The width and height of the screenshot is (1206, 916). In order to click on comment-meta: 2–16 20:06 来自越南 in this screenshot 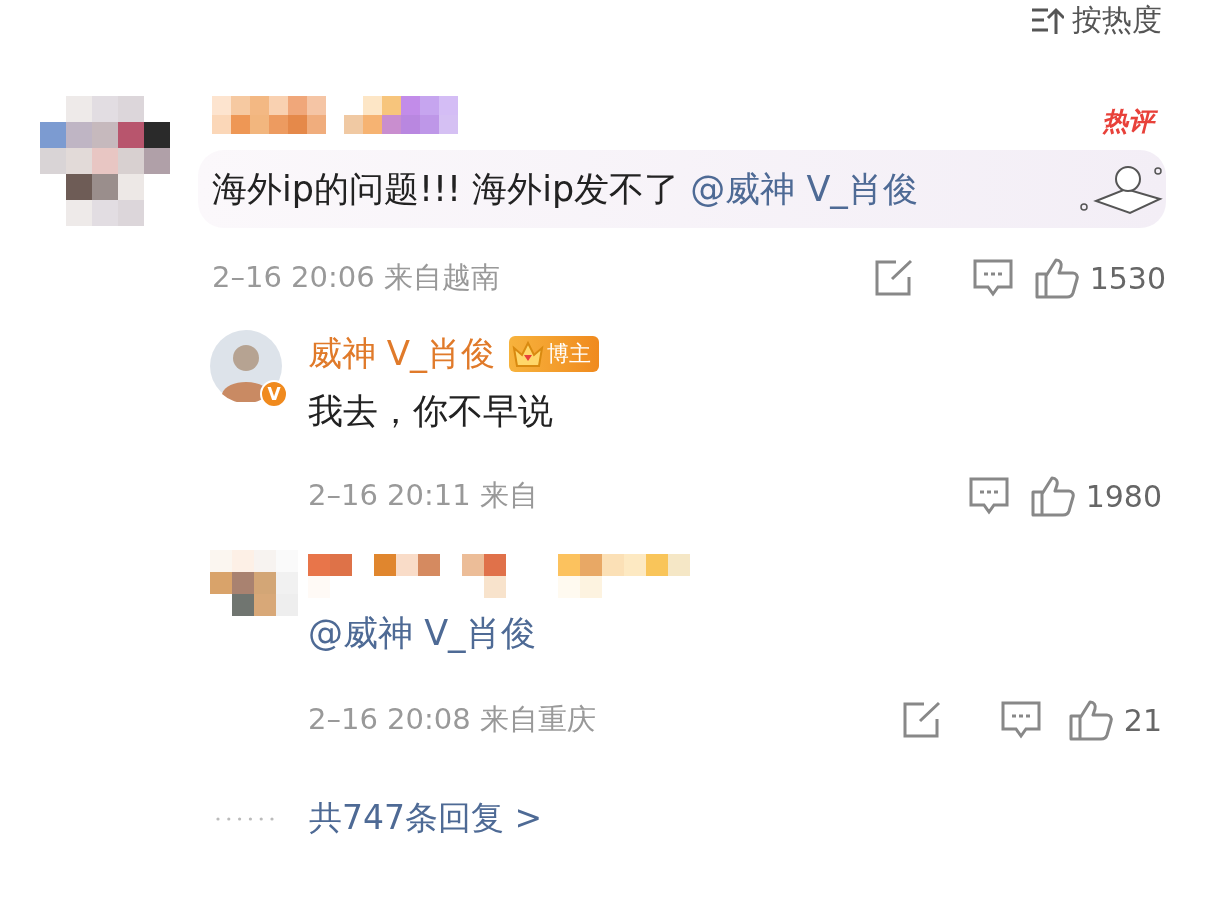, I will do `click(356, 277)`.